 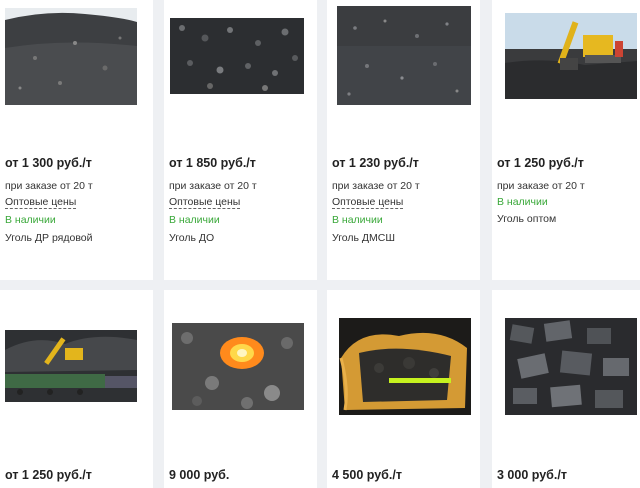 I want to click on product-price: 4 500 руб./т, so click(x=367, y=475).